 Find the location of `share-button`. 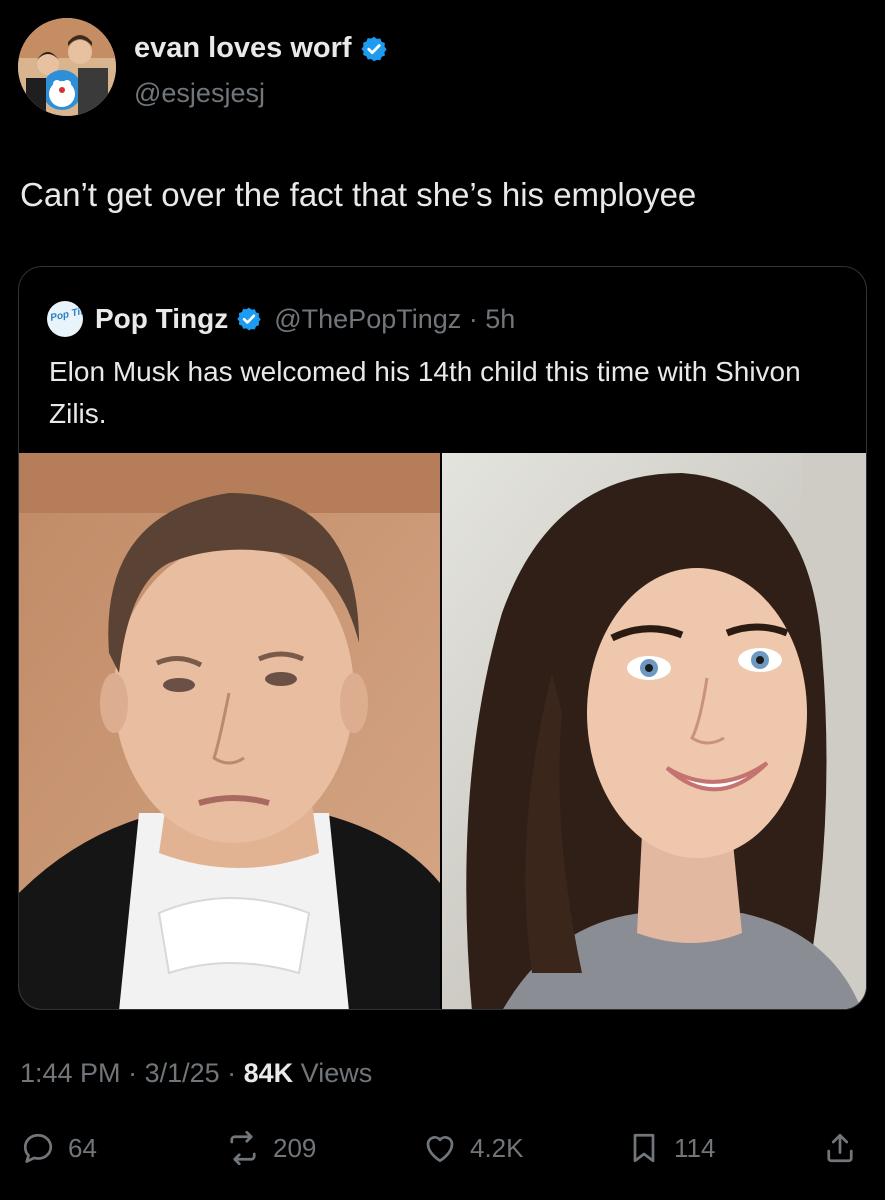

share-button is located at coordinates (840, 1148).